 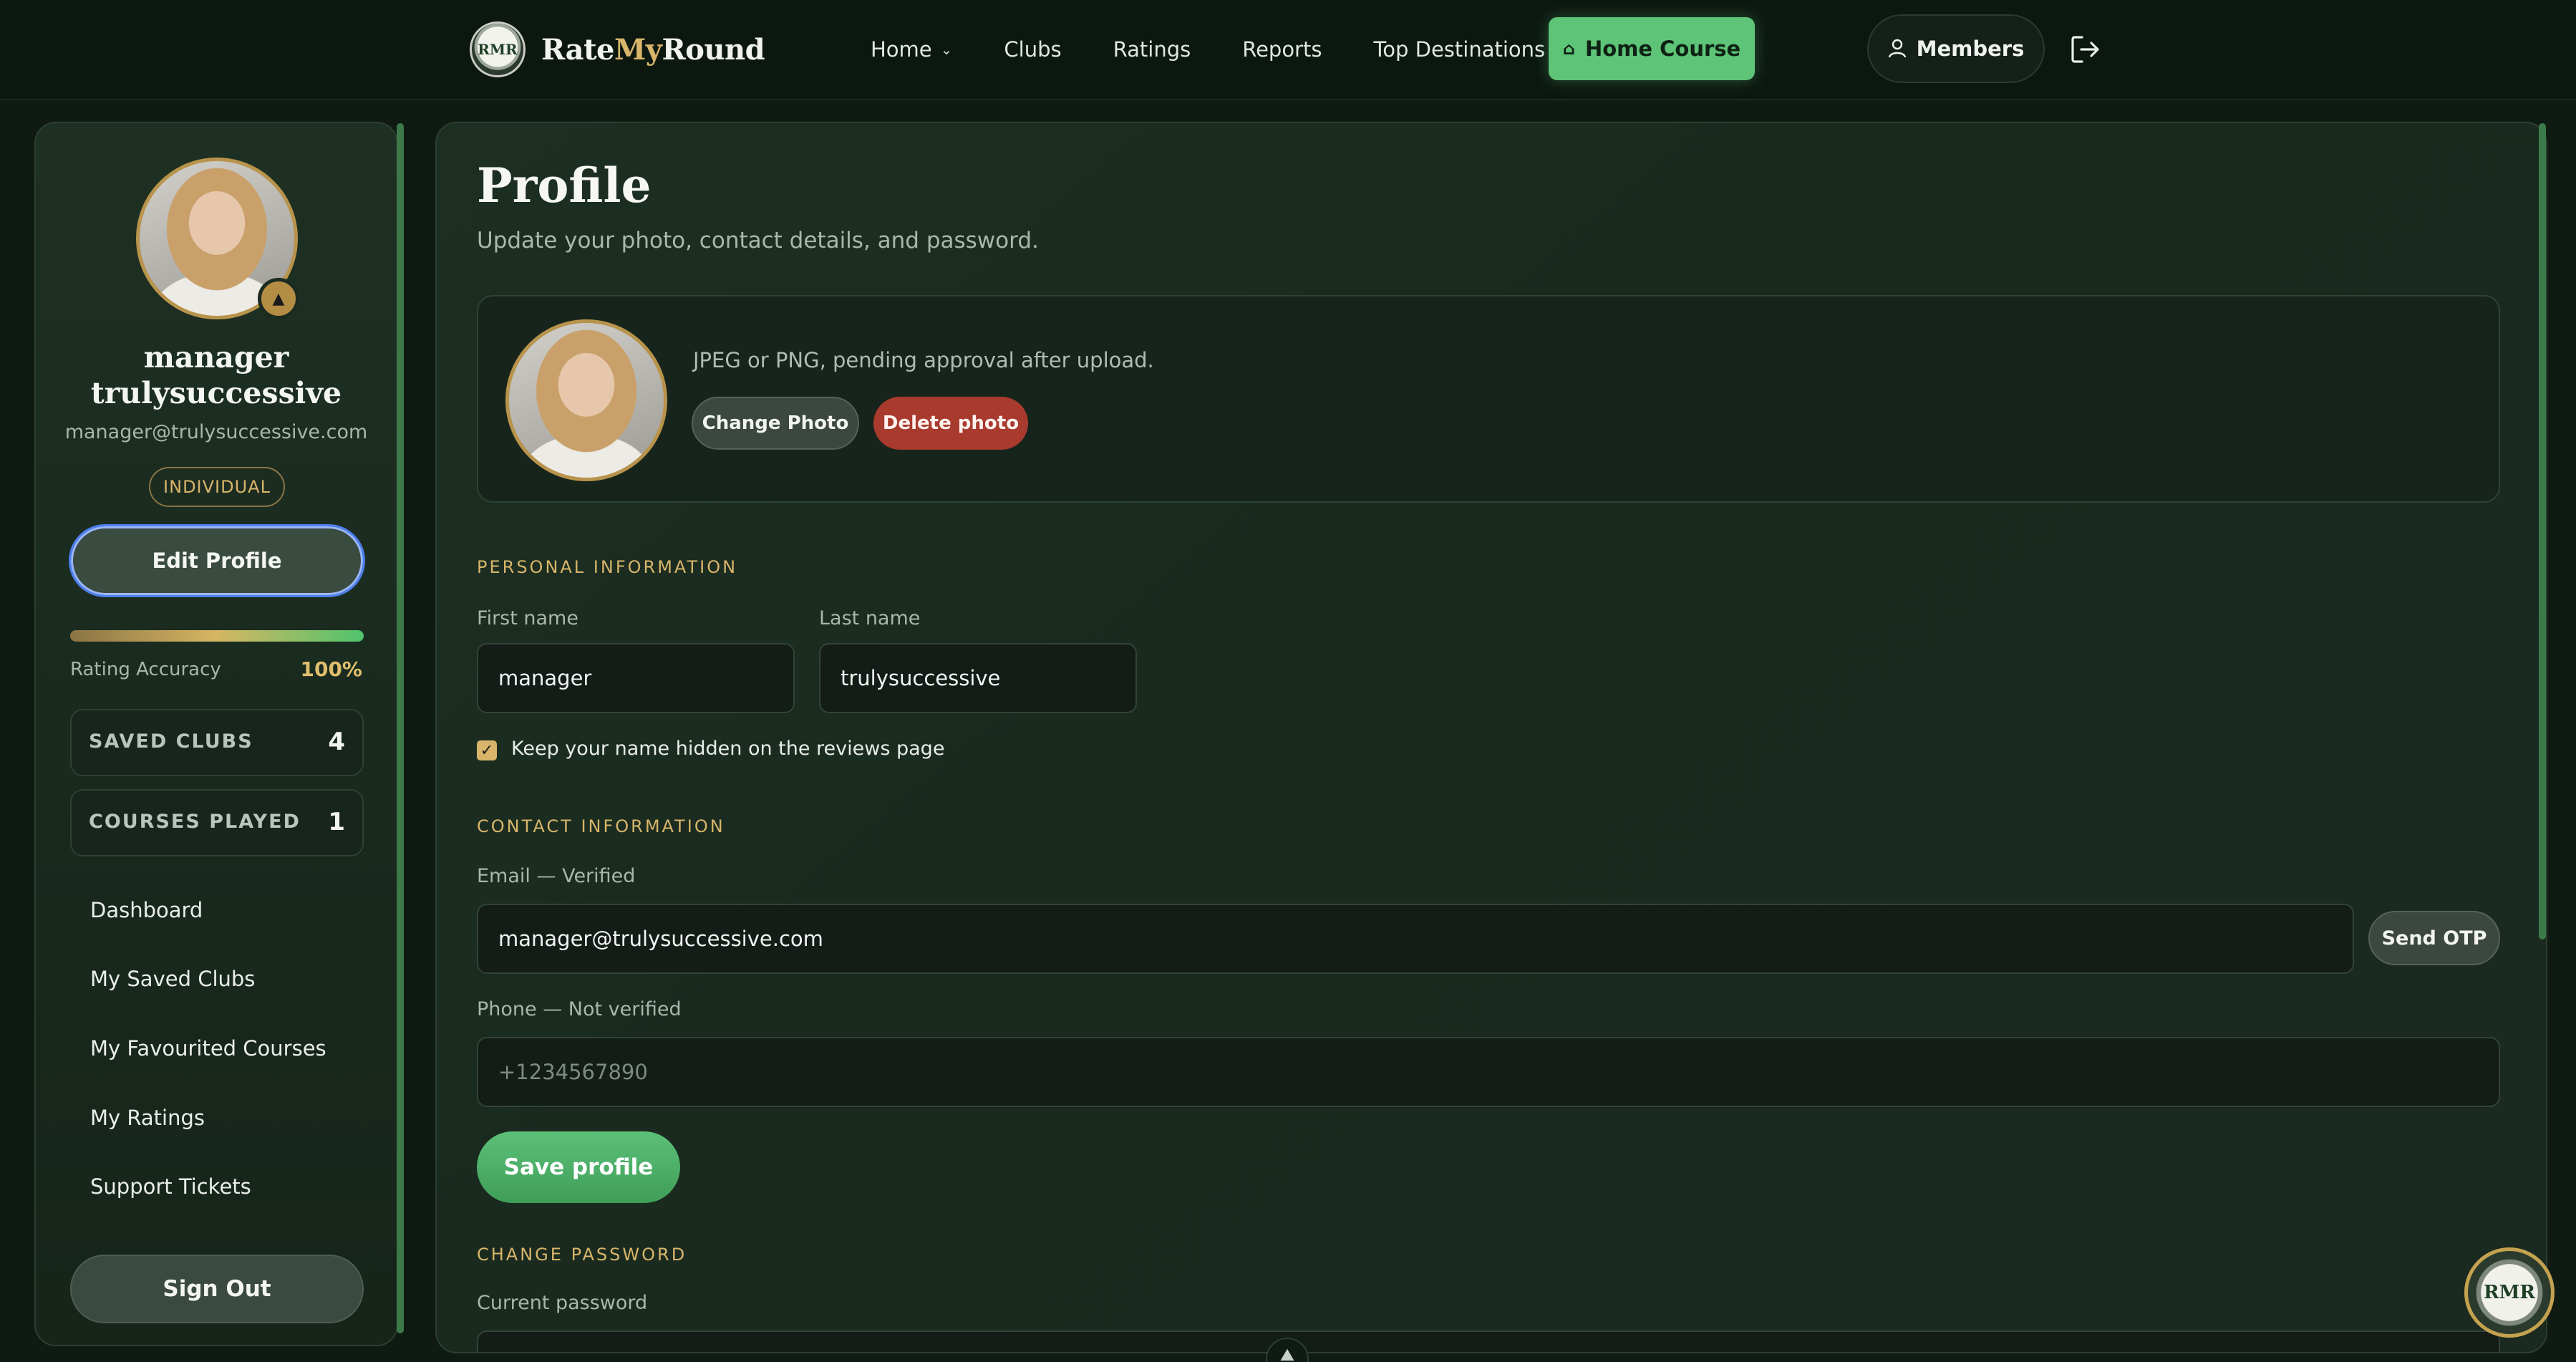 I want to click on nav-home: Home ⌄, so click(x=912, y=49).